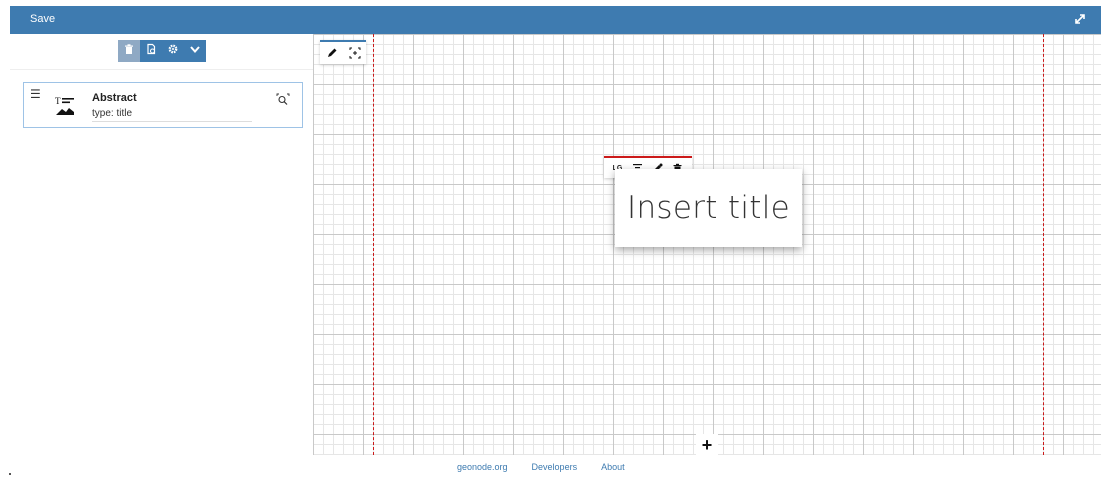 The image size is (1101, 477). I want to click on sidebar-divider, so click(161, 69).